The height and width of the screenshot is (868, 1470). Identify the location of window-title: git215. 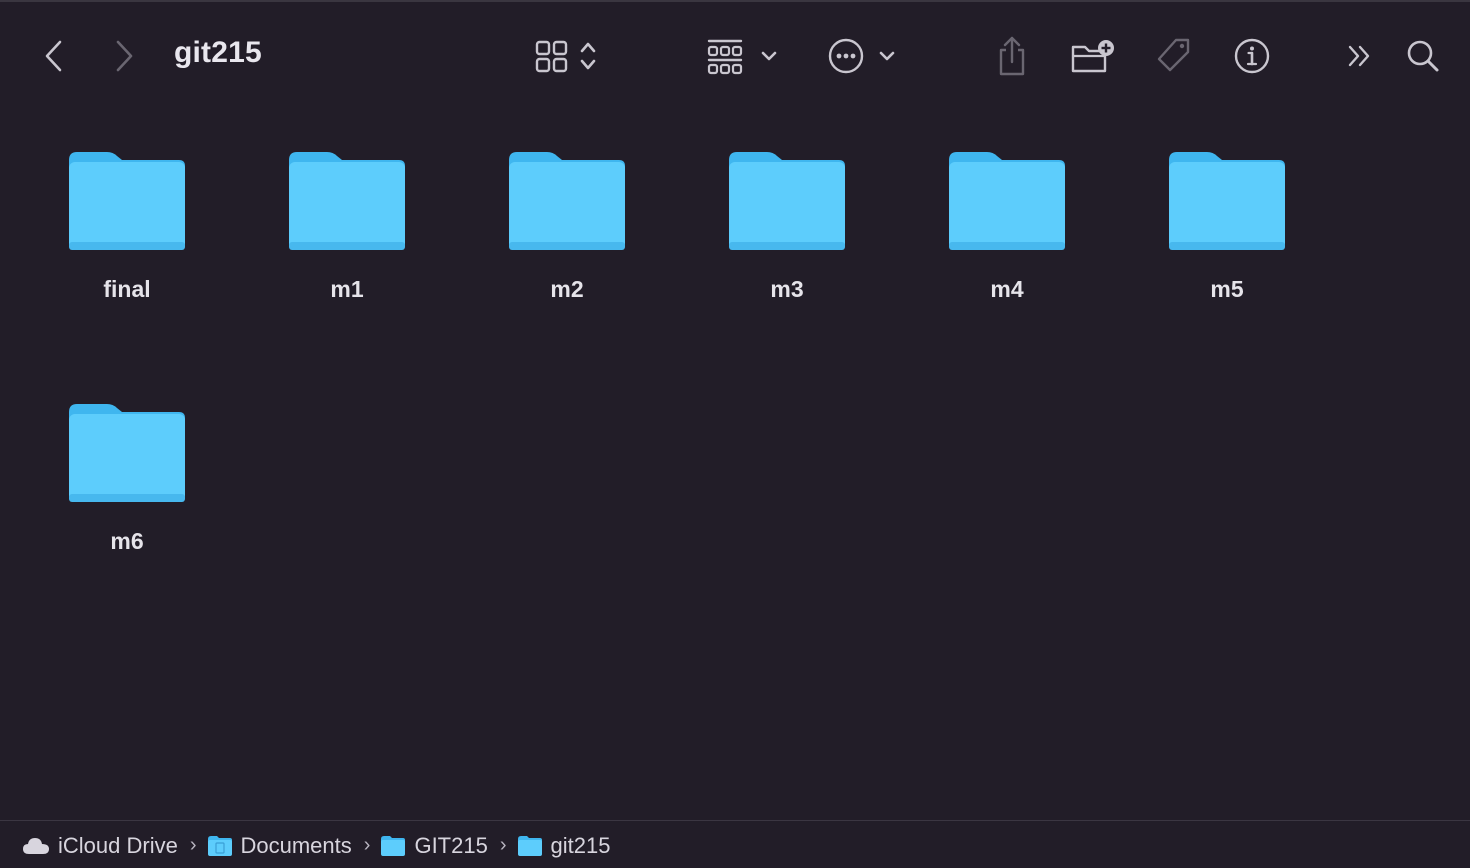
(218, 52).